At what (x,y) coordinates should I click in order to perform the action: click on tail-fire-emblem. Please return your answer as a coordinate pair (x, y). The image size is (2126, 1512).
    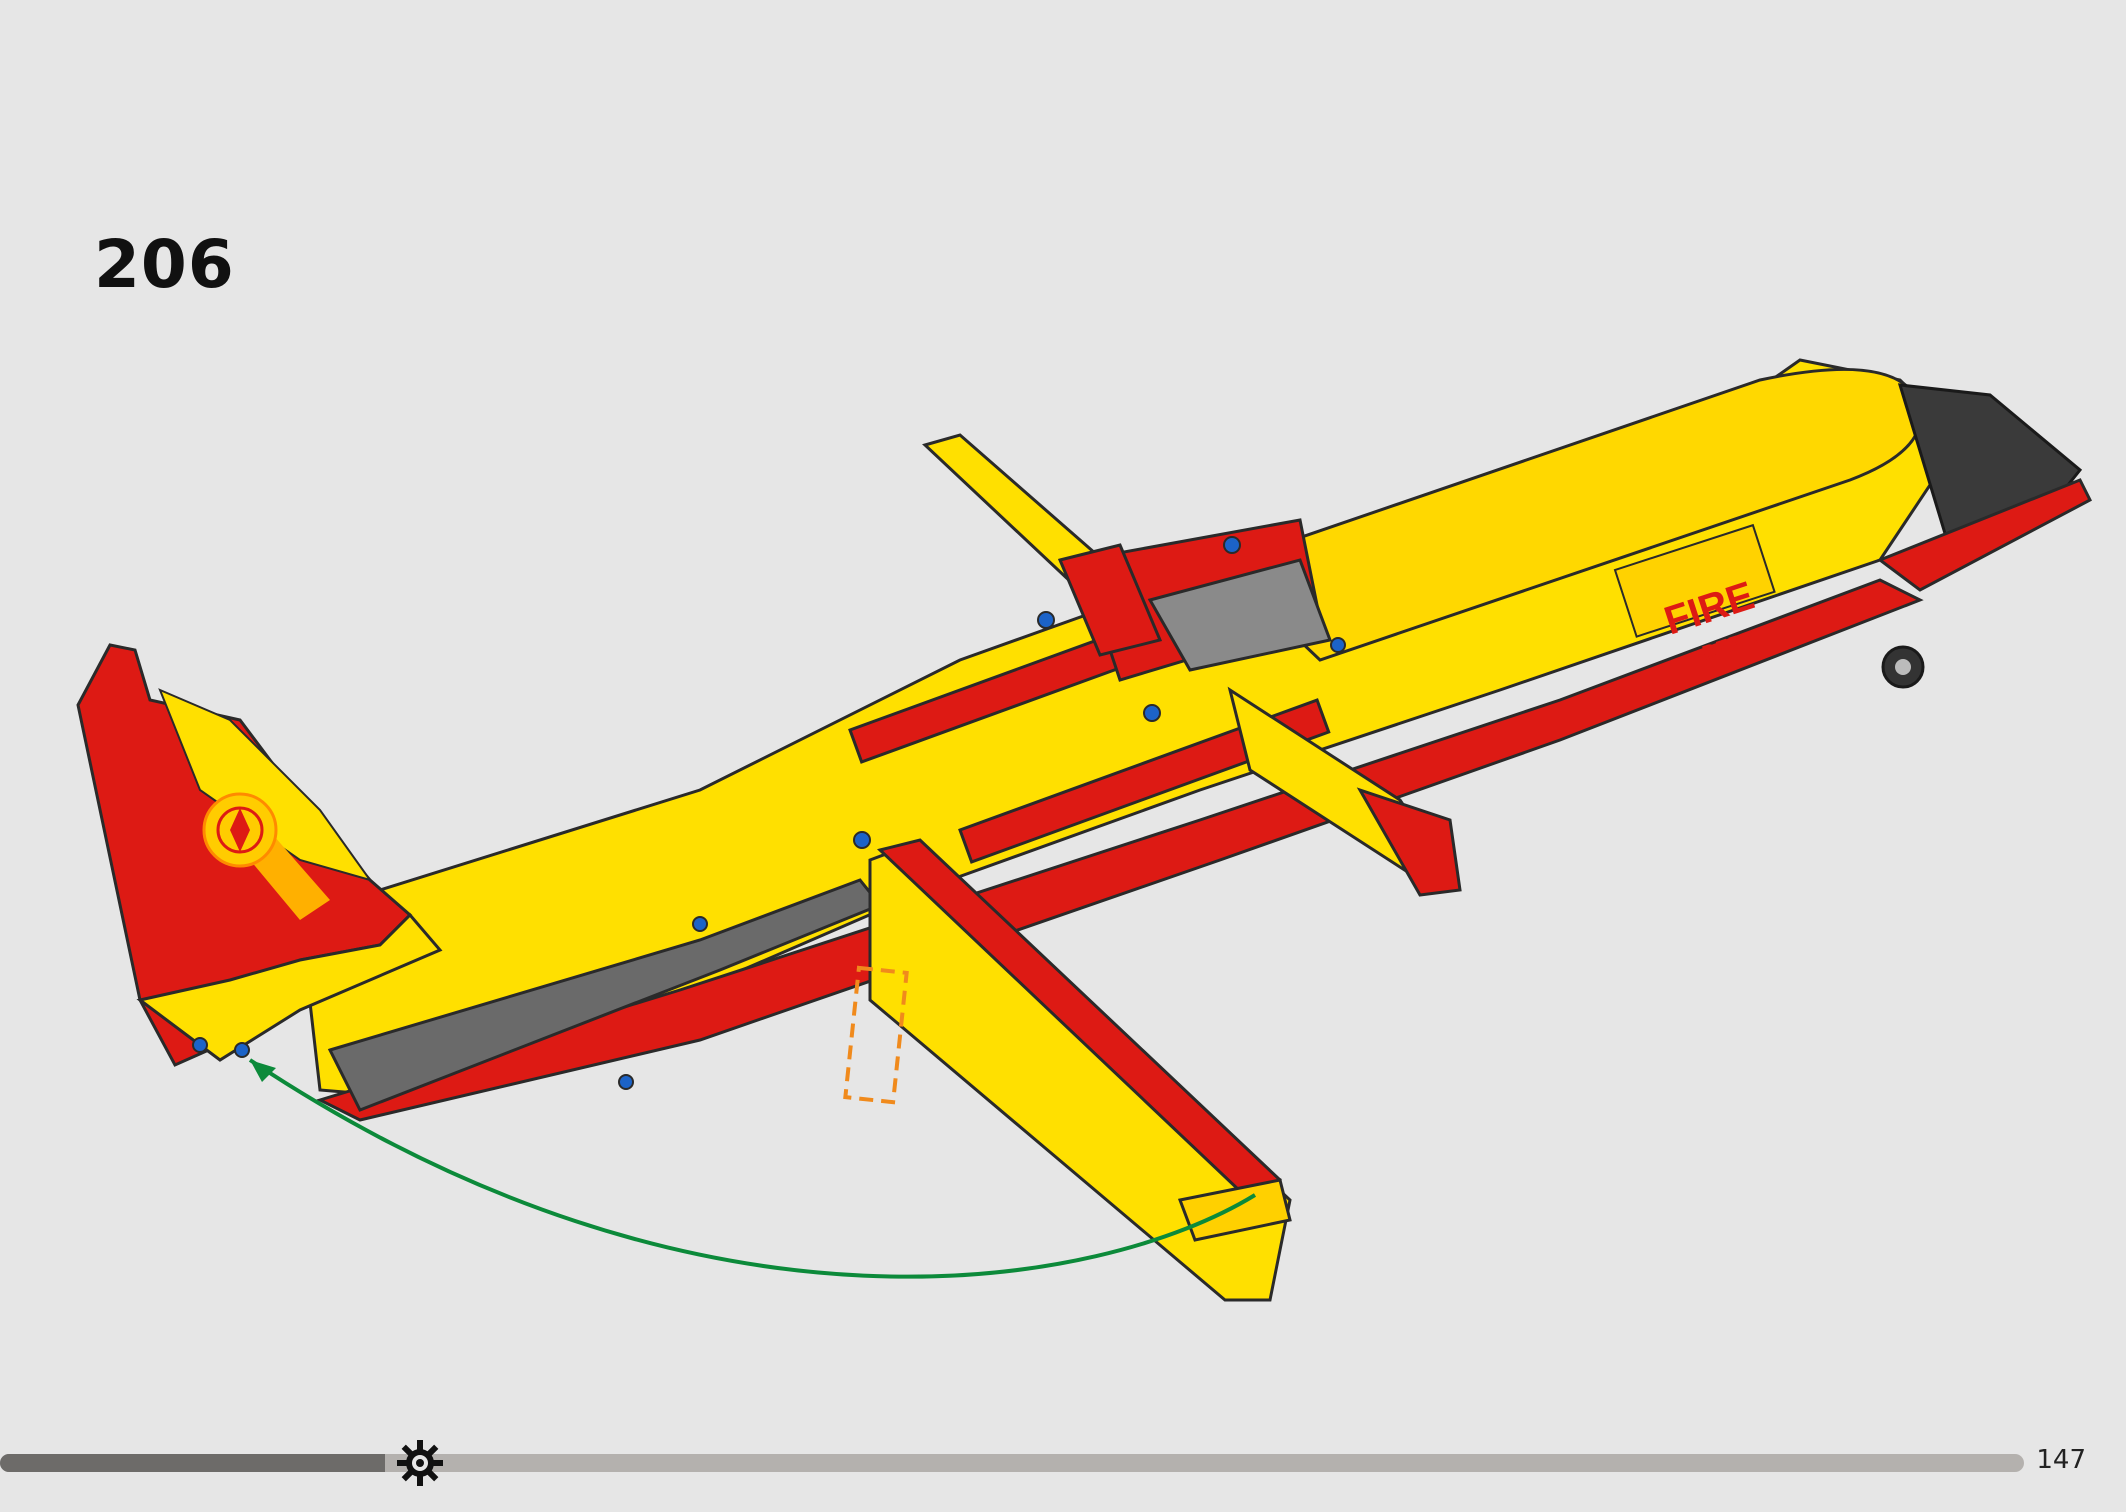
    Looking at the image, I should click on (240, 830).